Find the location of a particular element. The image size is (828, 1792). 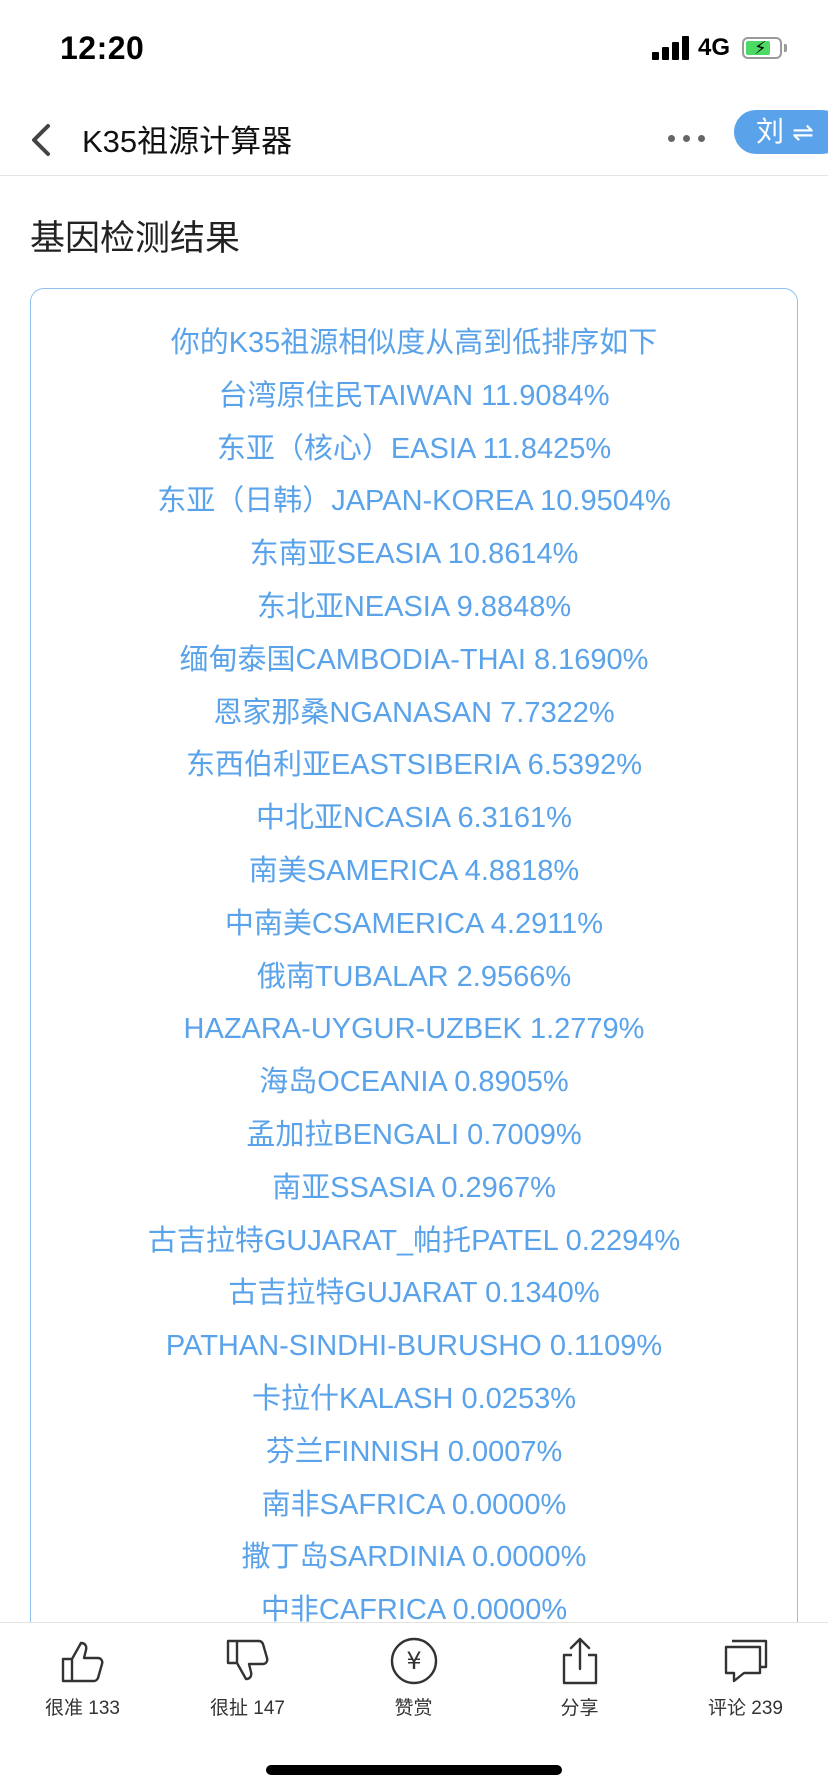

result-item: 卡拉什KALASH 0.0253% is located at coordinates (414, 1398).